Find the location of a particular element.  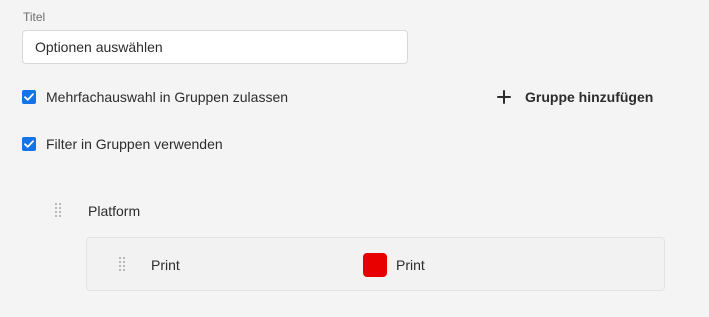

multi-select-checkbox-row: Mehrfachauswahl in Gruppen zulassen is located at coordinates (155, 97).